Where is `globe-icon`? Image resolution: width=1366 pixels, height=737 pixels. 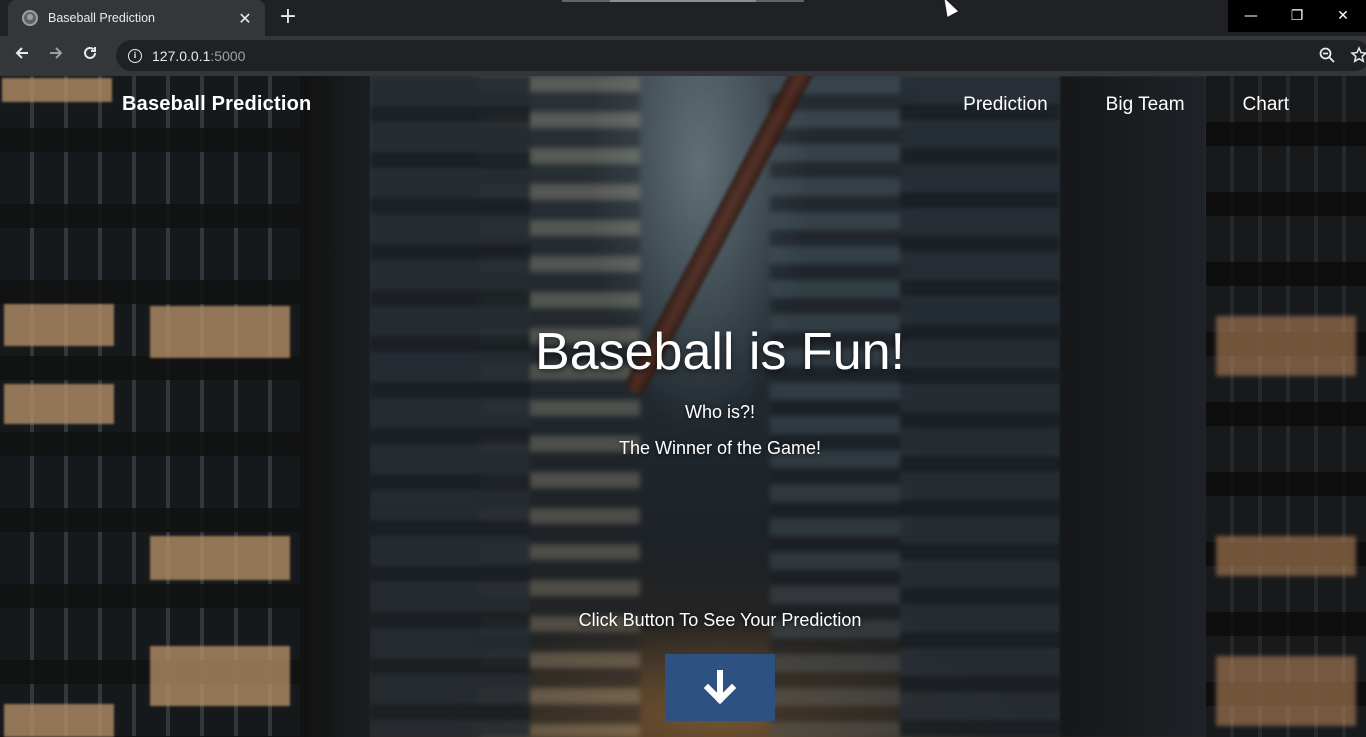 globe-icon is located at coordinates (30, 18).